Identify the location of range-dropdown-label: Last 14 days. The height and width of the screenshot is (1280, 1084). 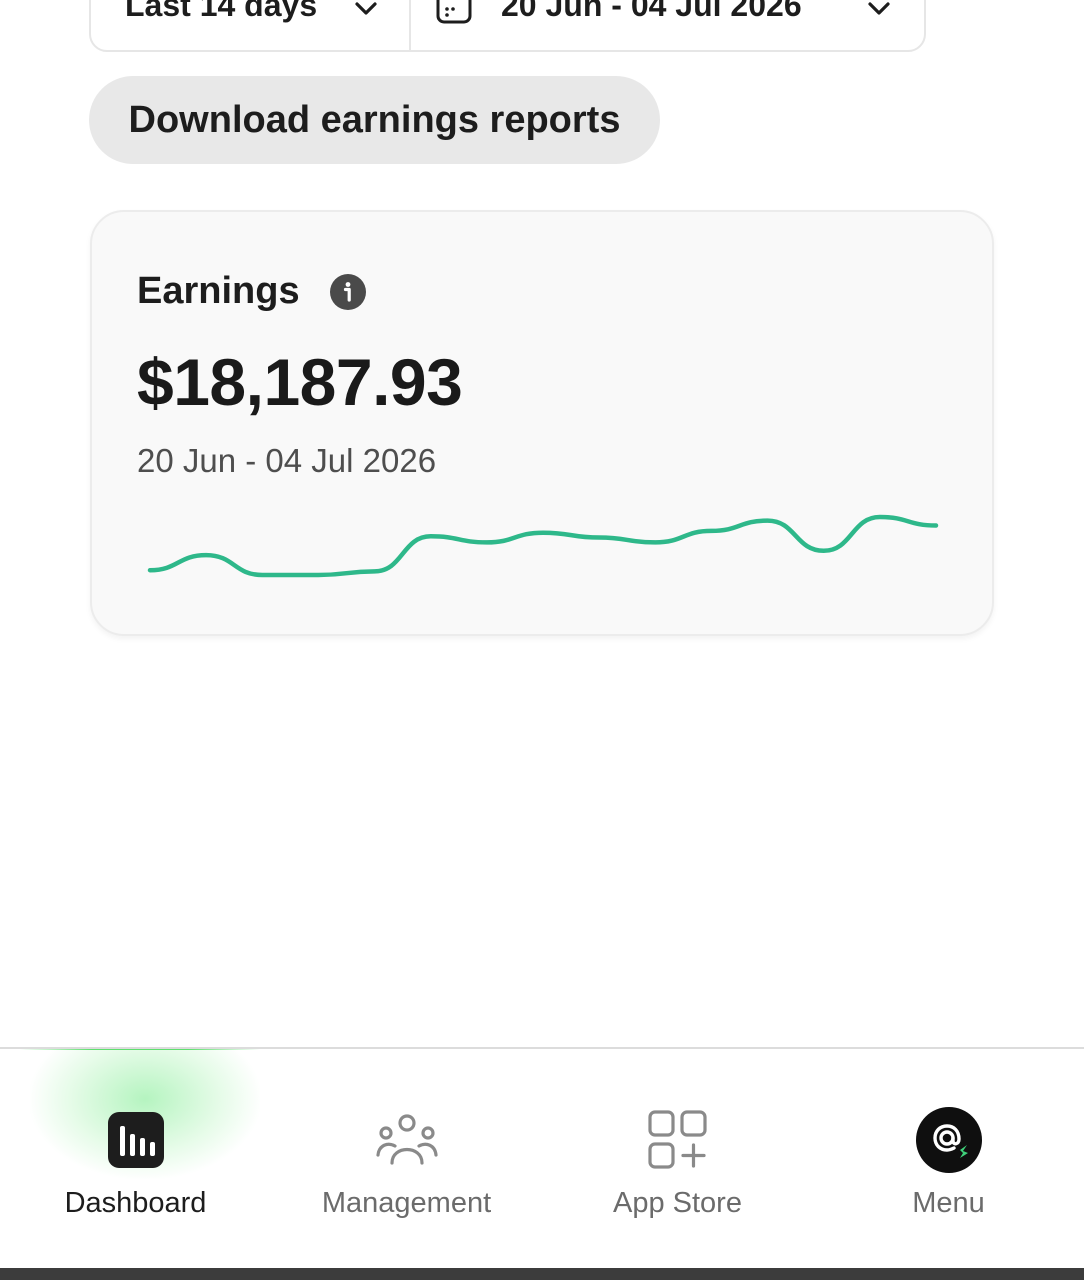
(221, 11).